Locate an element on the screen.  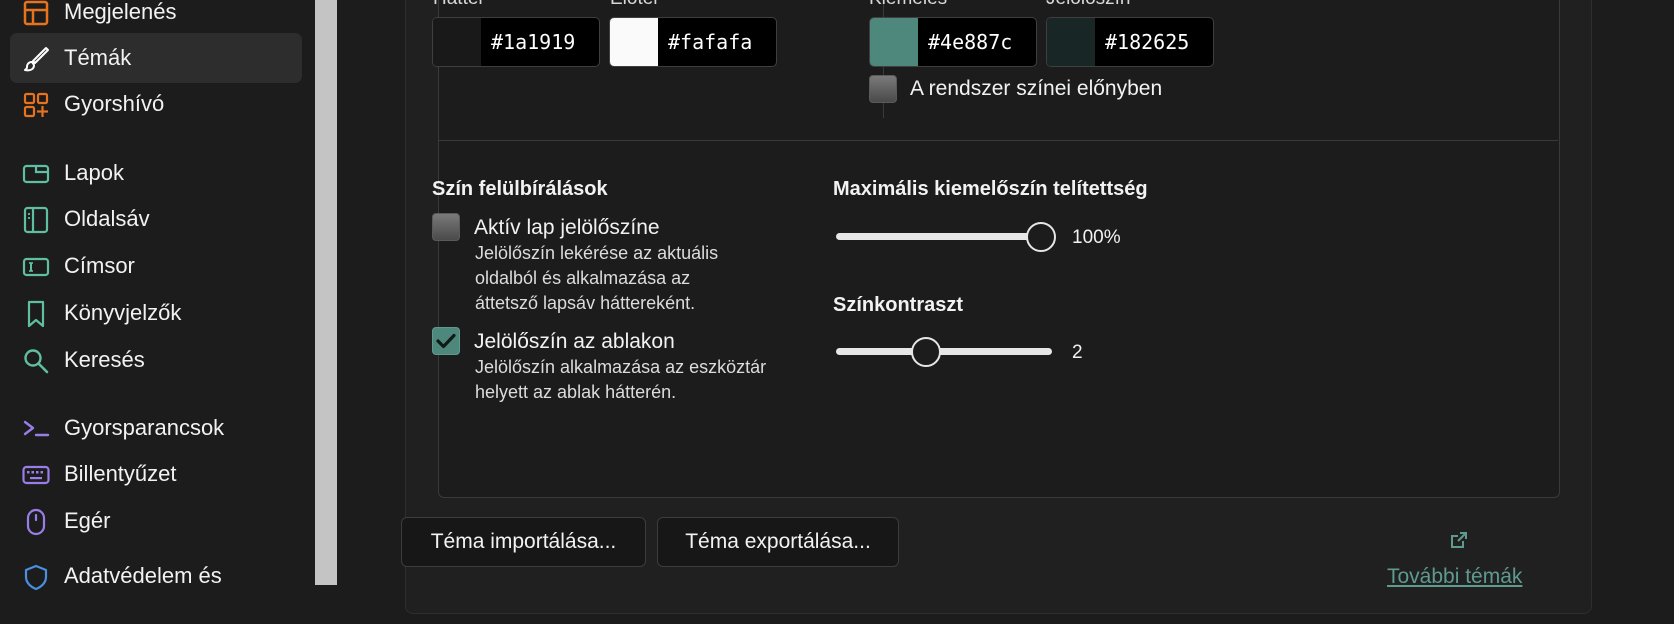
more-themes-link: További témák is located at coordinates (1454, 577).